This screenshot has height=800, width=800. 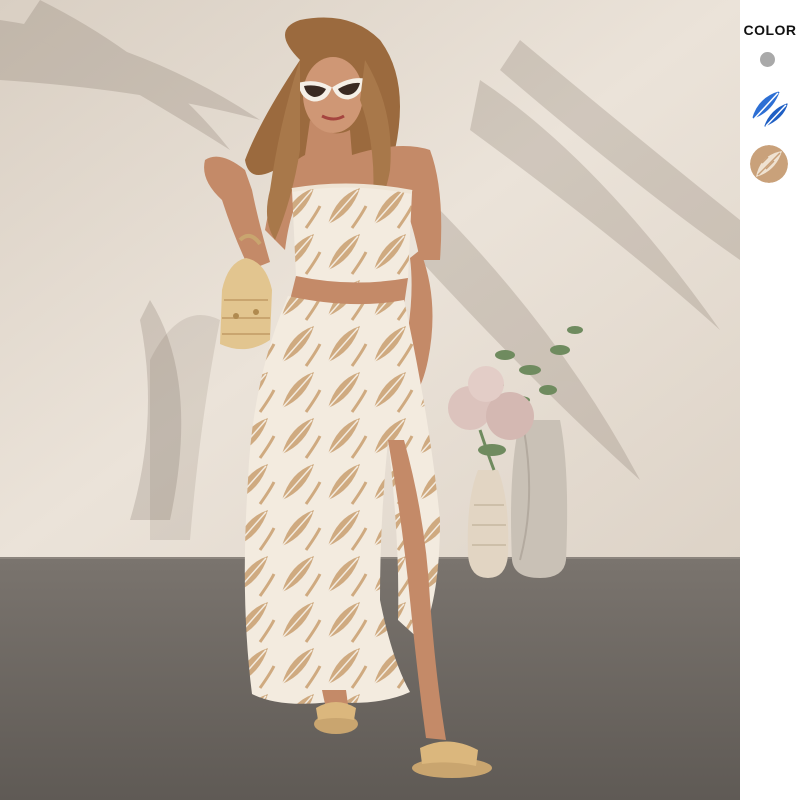 What do you see at coordinates (539, 499) in the screenshot?
I see `tall-vase` at bounding box center [539, 499].